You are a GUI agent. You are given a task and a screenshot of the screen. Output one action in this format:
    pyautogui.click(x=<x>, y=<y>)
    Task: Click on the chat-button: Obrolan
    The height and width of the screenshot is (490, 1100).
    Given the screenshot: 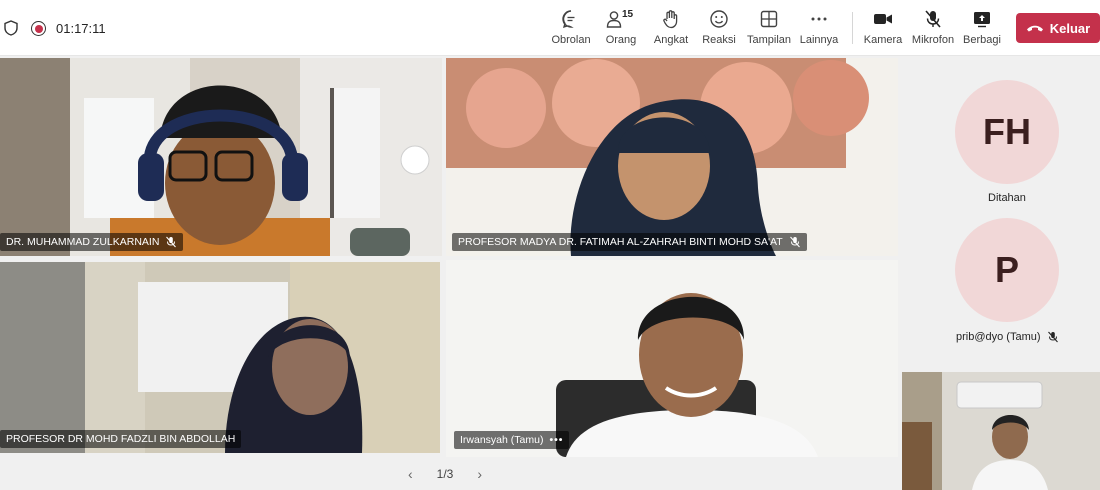 What is the action you would take?
    pyautogui.click(x=571, y=29)
    